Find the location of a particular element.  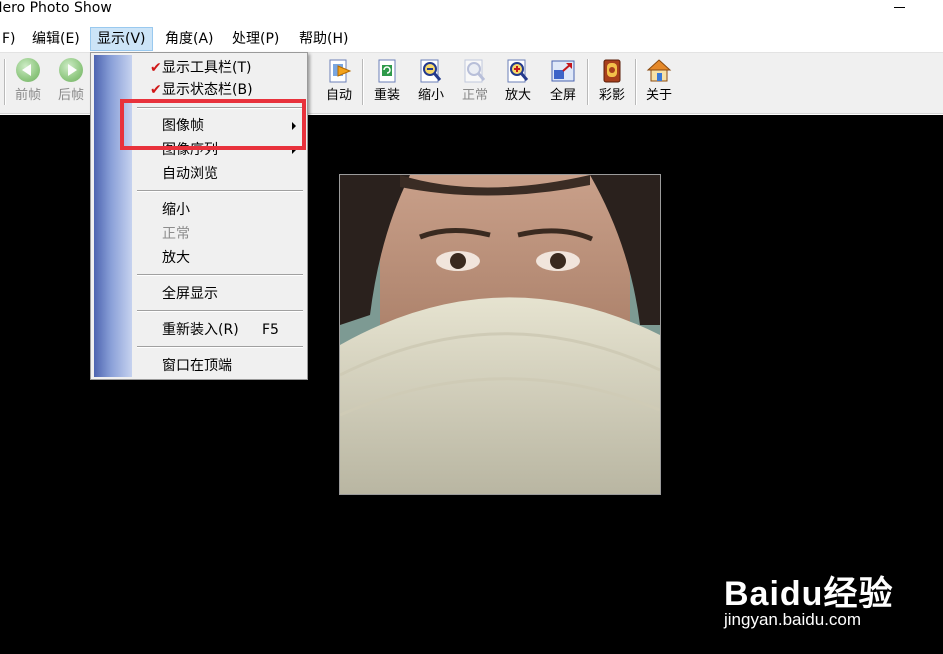

menu-item-reload: 重新装入(R) F5 is located at coordinates (219, 330).